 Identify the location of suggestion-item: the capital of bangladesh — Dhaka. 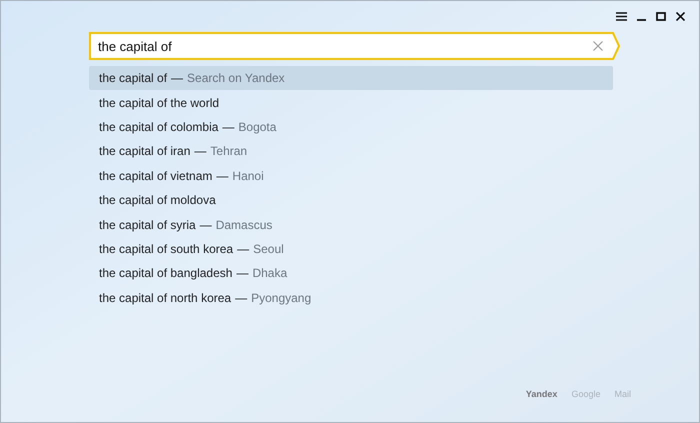
(351, 273).